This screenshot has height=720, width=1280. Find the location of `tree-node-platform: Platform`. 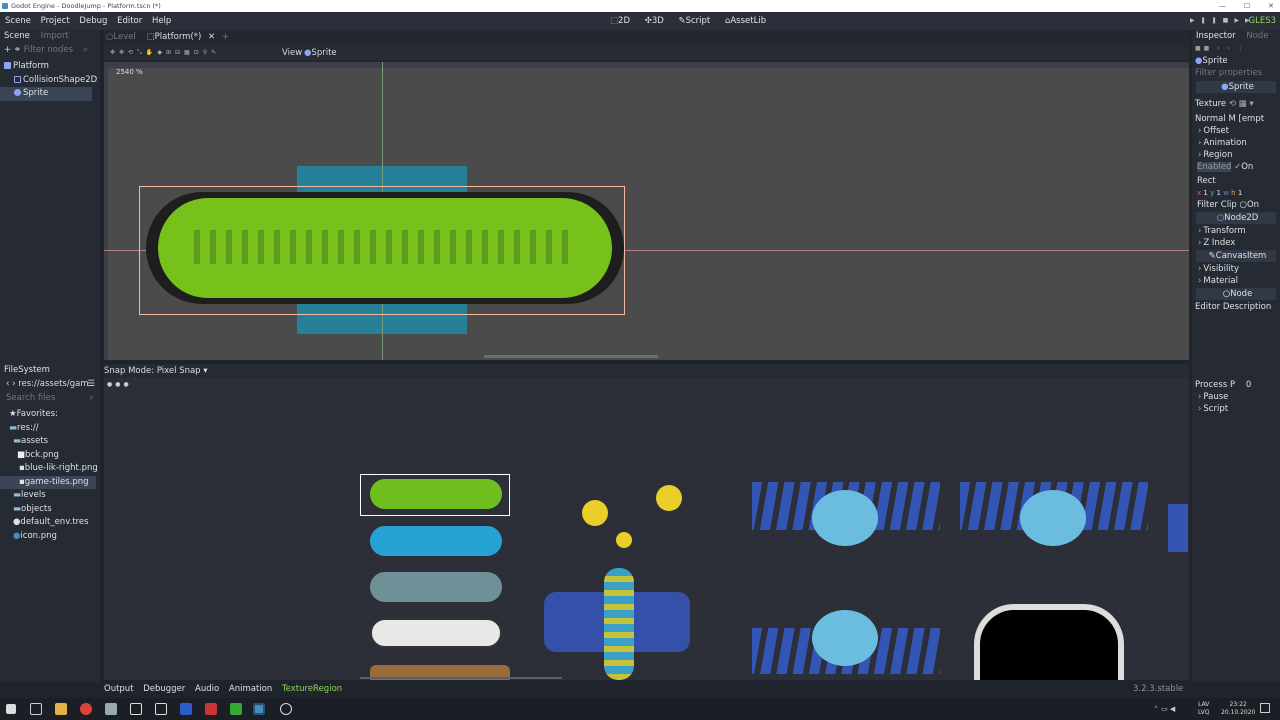

tree-node-platform: Platform is located at coordinates (50, 67).